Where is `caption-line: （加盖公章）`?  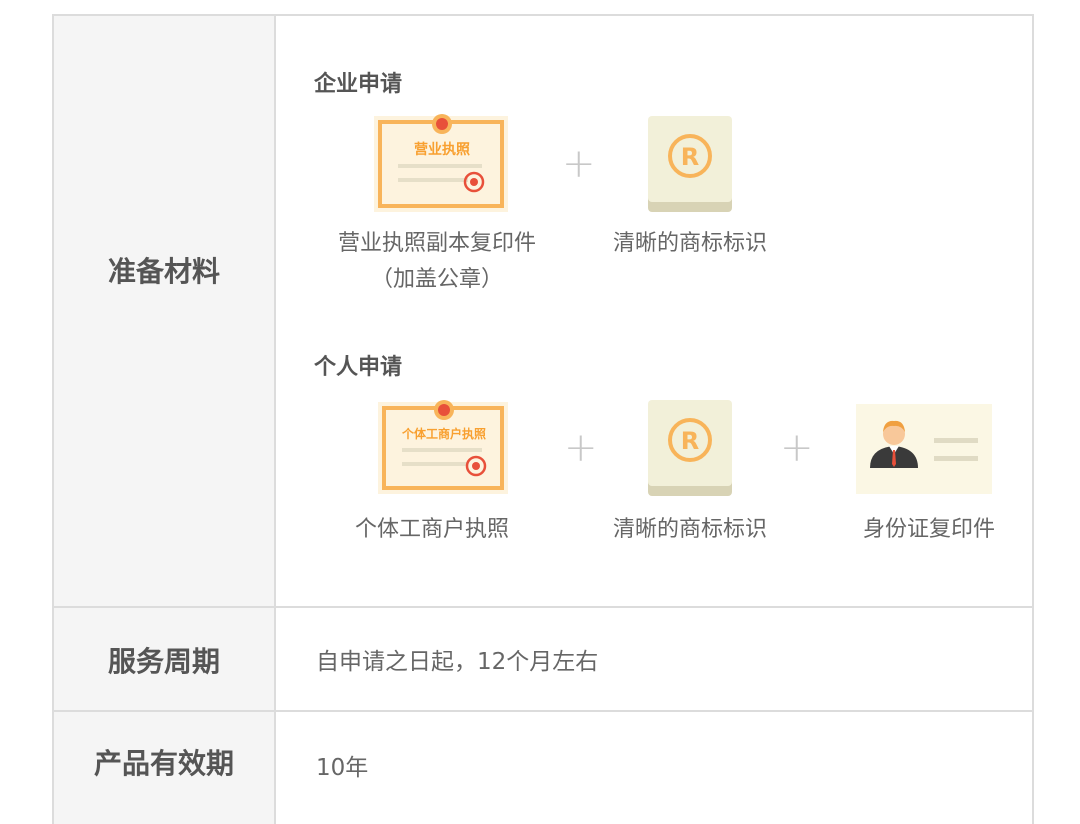 caption-line: （加盖公章） is located at coordinates (436, 279).